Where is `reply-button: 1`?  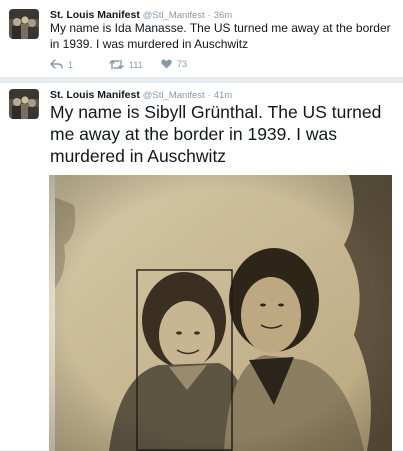 reply-button: 1 is located at coordinates (61, 64).